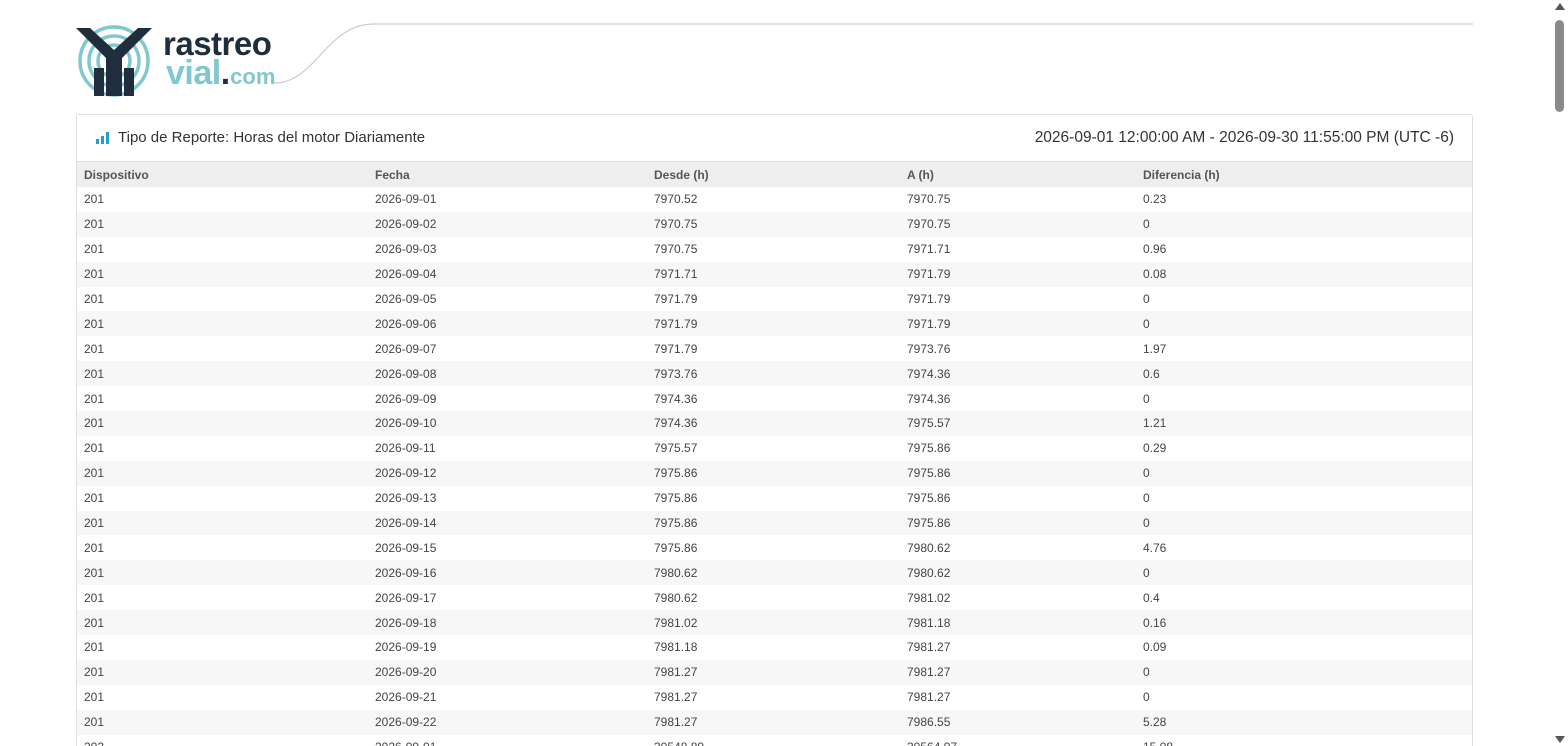 The width and height of the screenshot is (1568, 746). I want to click on cell-diferencia: 1.97, so click(1304, 349).